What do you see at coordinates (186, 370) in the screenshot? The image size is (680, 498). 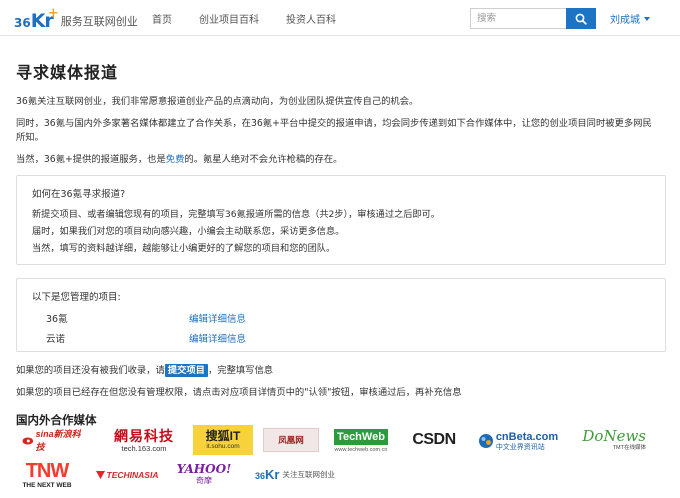 I see `submit-project-button: 提交项目` at bounding box center [186, 370].